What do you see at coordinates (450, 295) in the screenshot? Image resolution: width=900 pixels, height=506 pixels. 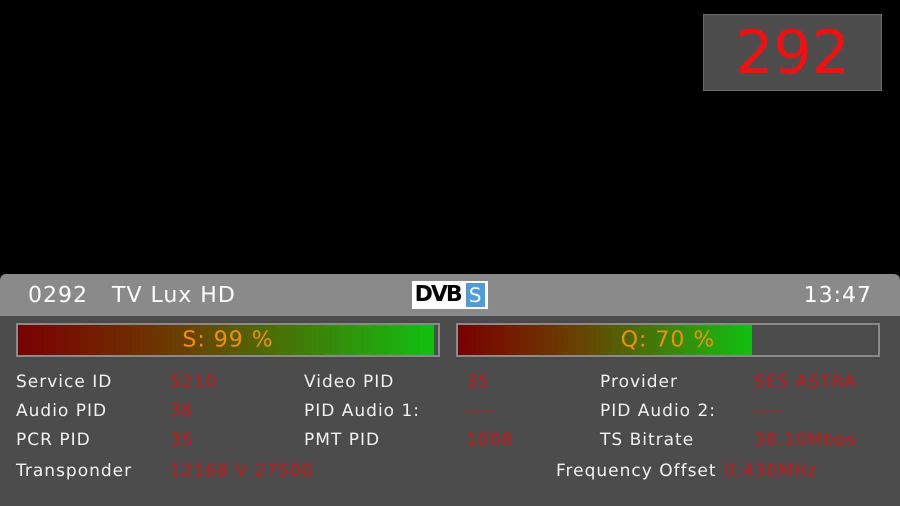 I see `dvb-logo: DVB S` at bounding box center [450, 295].